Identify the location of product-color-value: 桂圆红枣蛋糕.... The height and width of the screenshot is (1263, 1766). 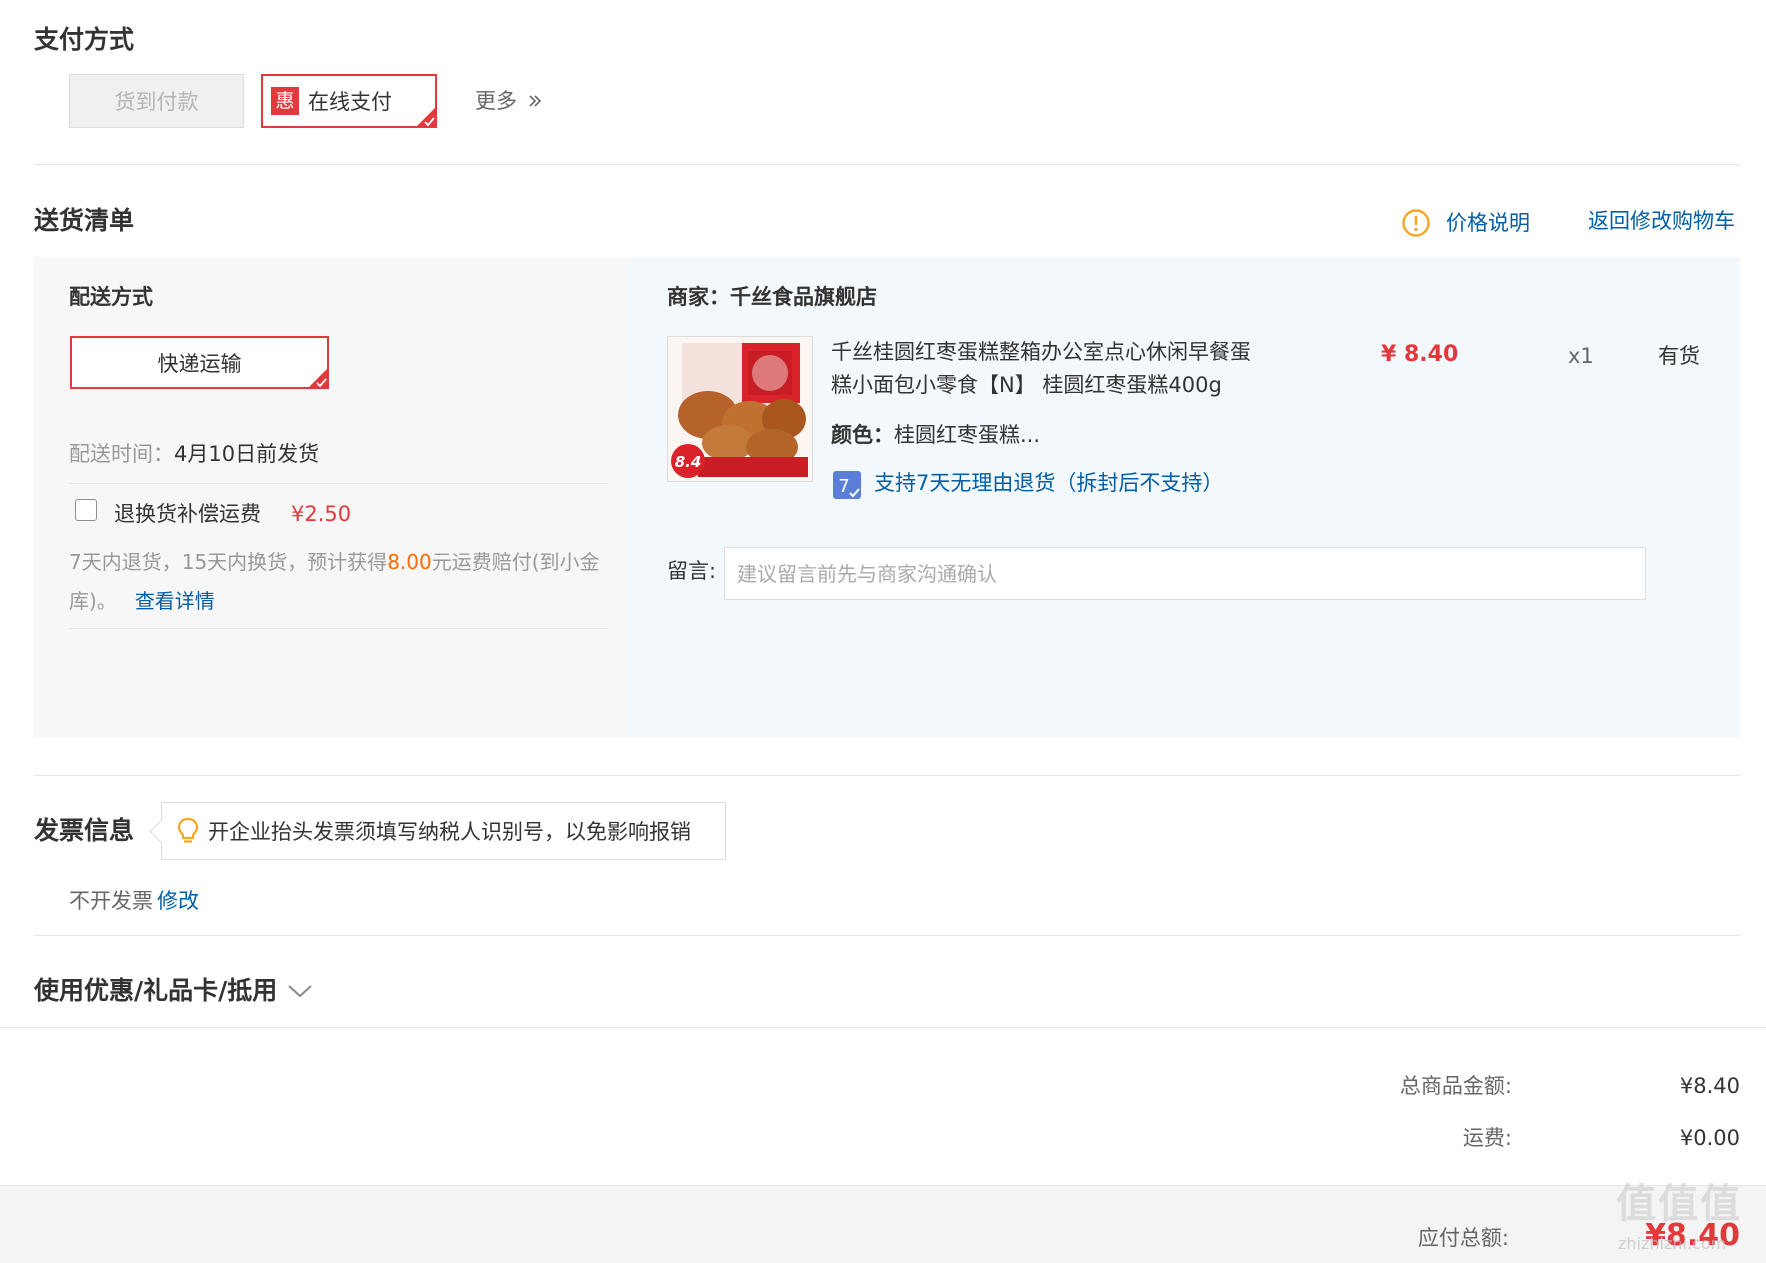
(967, 435).